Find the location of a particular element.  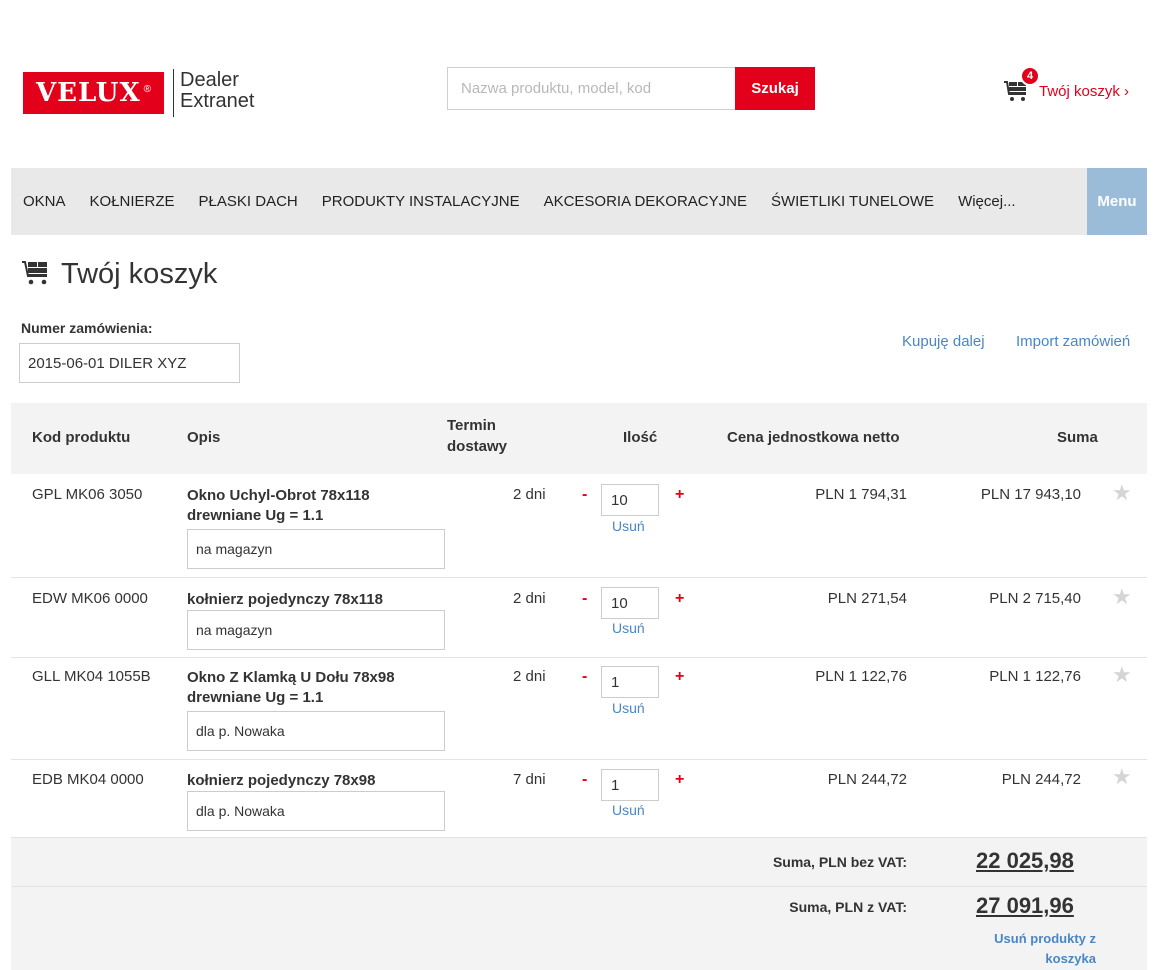

header-product-code: Kod produktu is located at coordinates (81, 437).